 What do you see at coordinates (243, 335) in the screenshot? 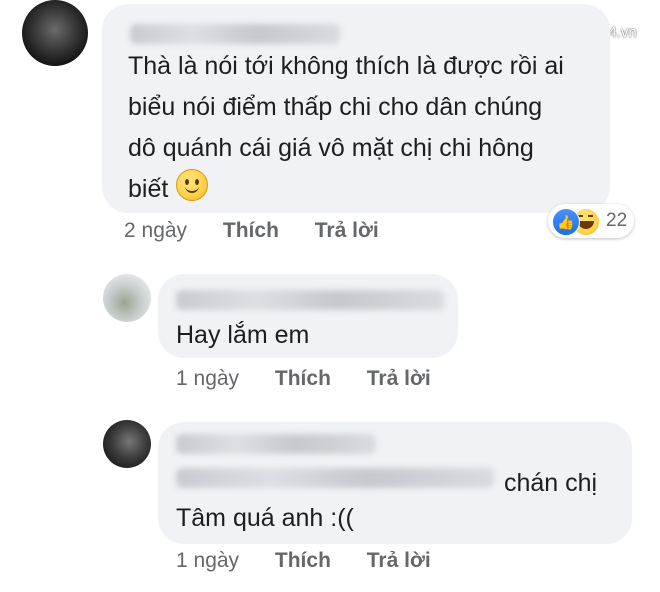
I see `comment-text: Hay lắm em` at bounding box center [243, 335].